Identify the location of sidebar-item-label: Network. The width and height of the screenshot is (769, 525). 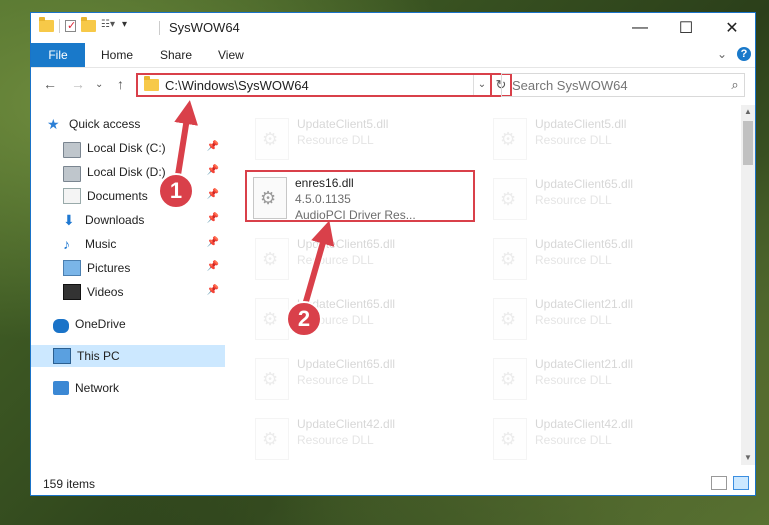
(97, 388).